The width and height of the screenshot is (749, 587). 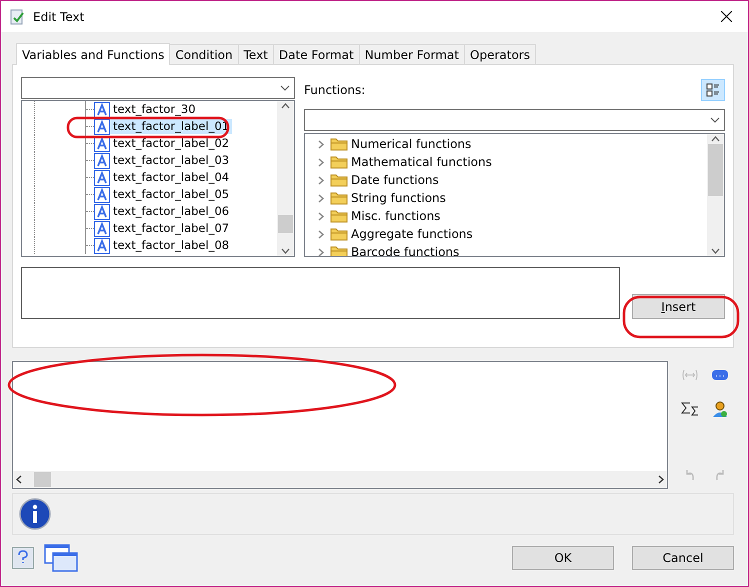 What do you see at coordinates (171, 228) in the screenshot?
I see `tree-item: text_factor_label_07` at bounding box center [171, 228].